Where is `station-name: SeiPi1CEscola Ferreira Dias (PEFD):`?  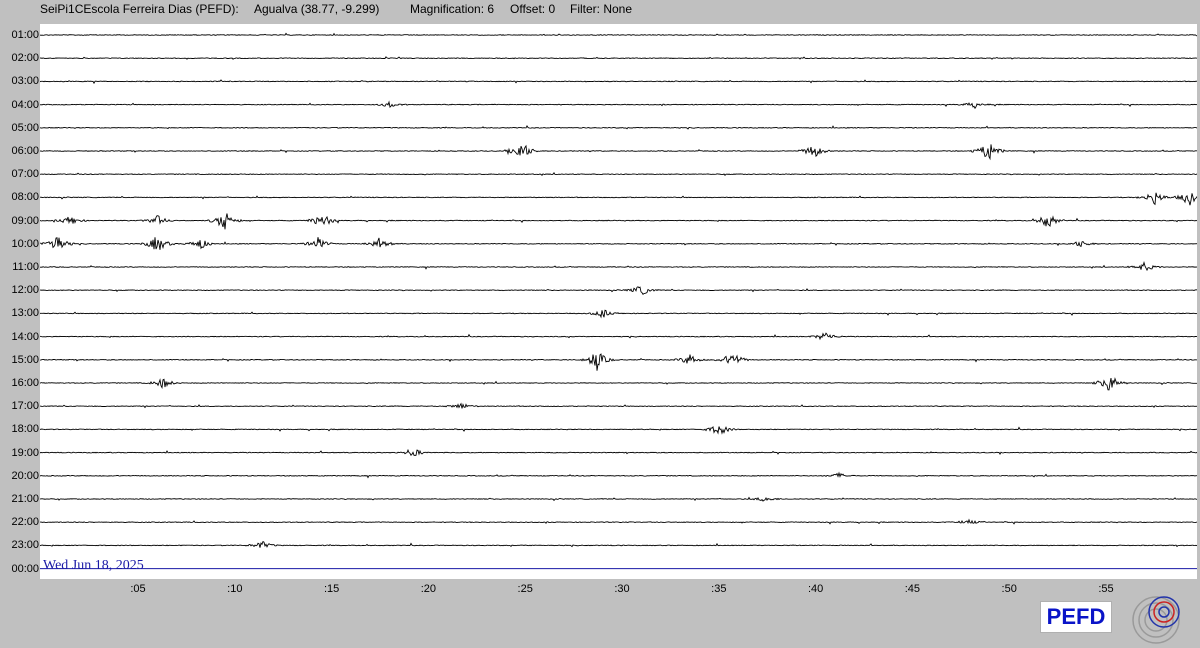
station-name: SeiPi1CEscola Ferreira Dias (PEFD): is located at coordinates (139, 9).